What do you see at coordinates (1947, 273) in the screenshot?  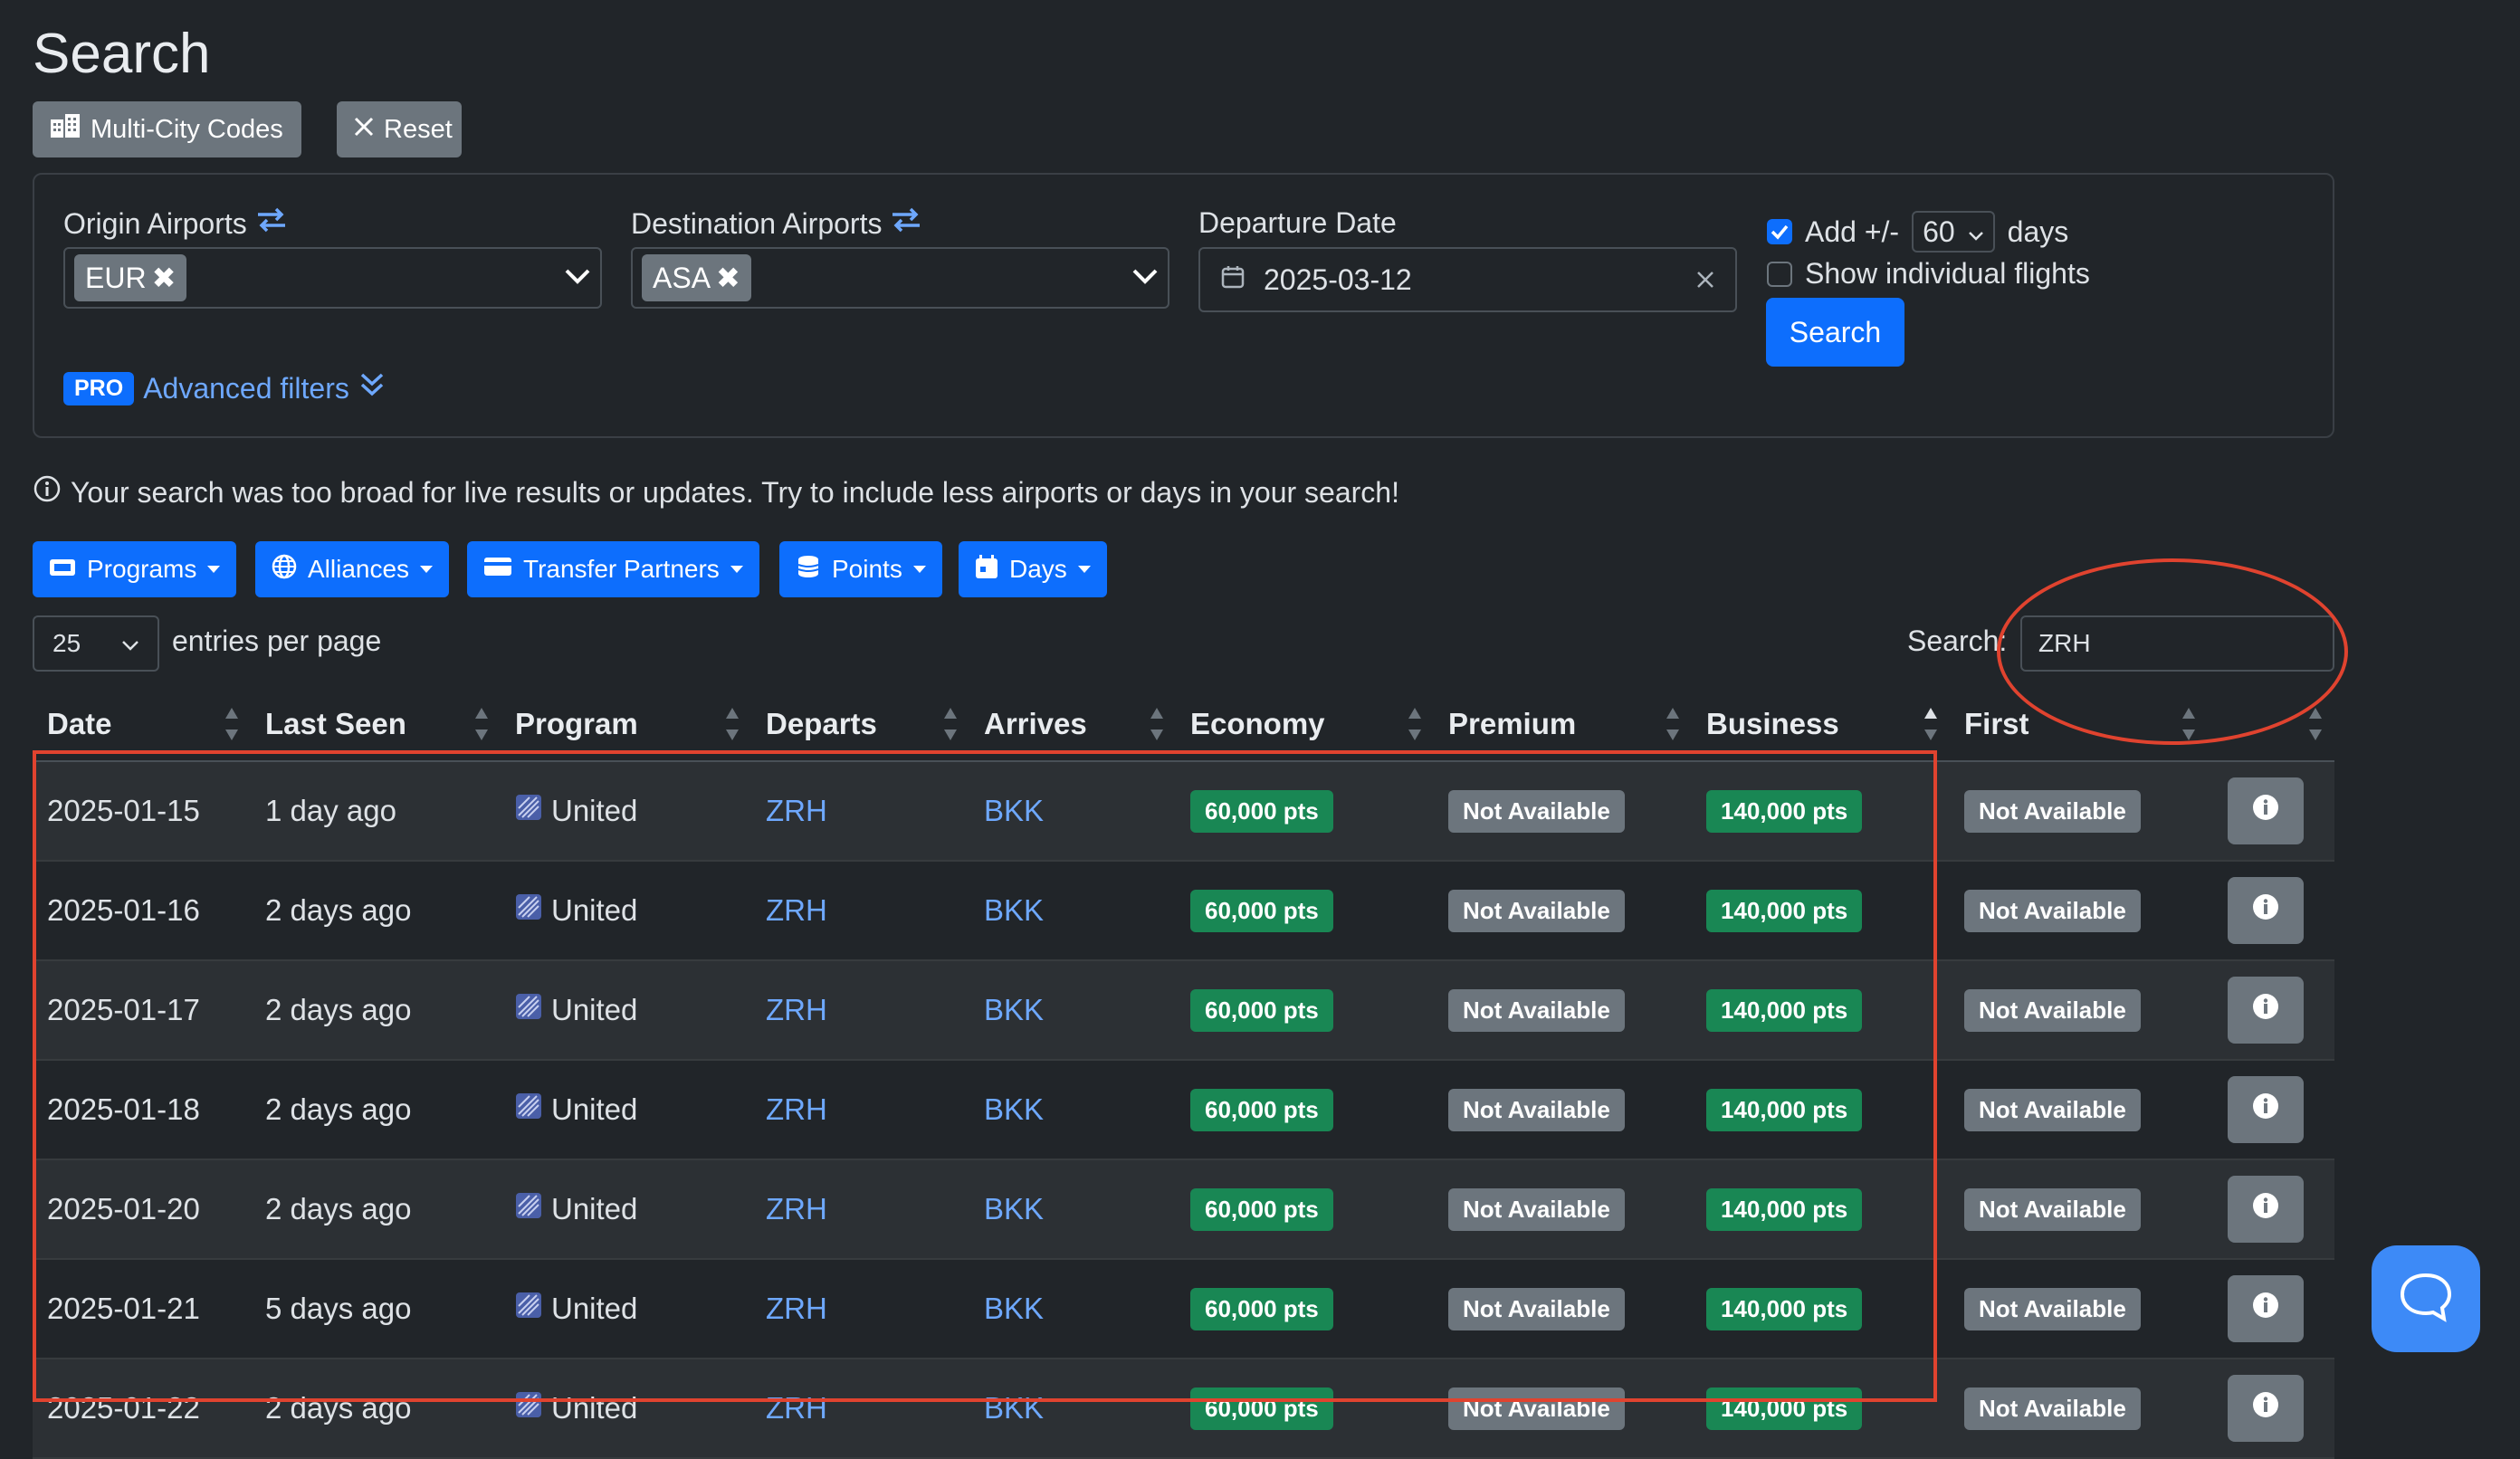 I see `show-individual-label: Show individual flights` at bounding box center [1947, 273].